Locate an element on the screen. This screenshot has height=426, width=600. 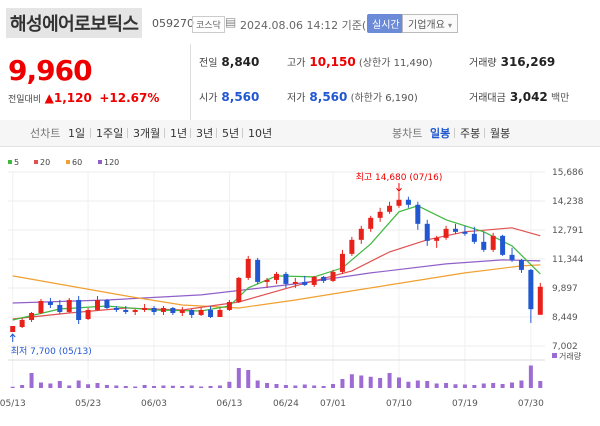
stat-label: 전일 is located at coordinates (208, 63).